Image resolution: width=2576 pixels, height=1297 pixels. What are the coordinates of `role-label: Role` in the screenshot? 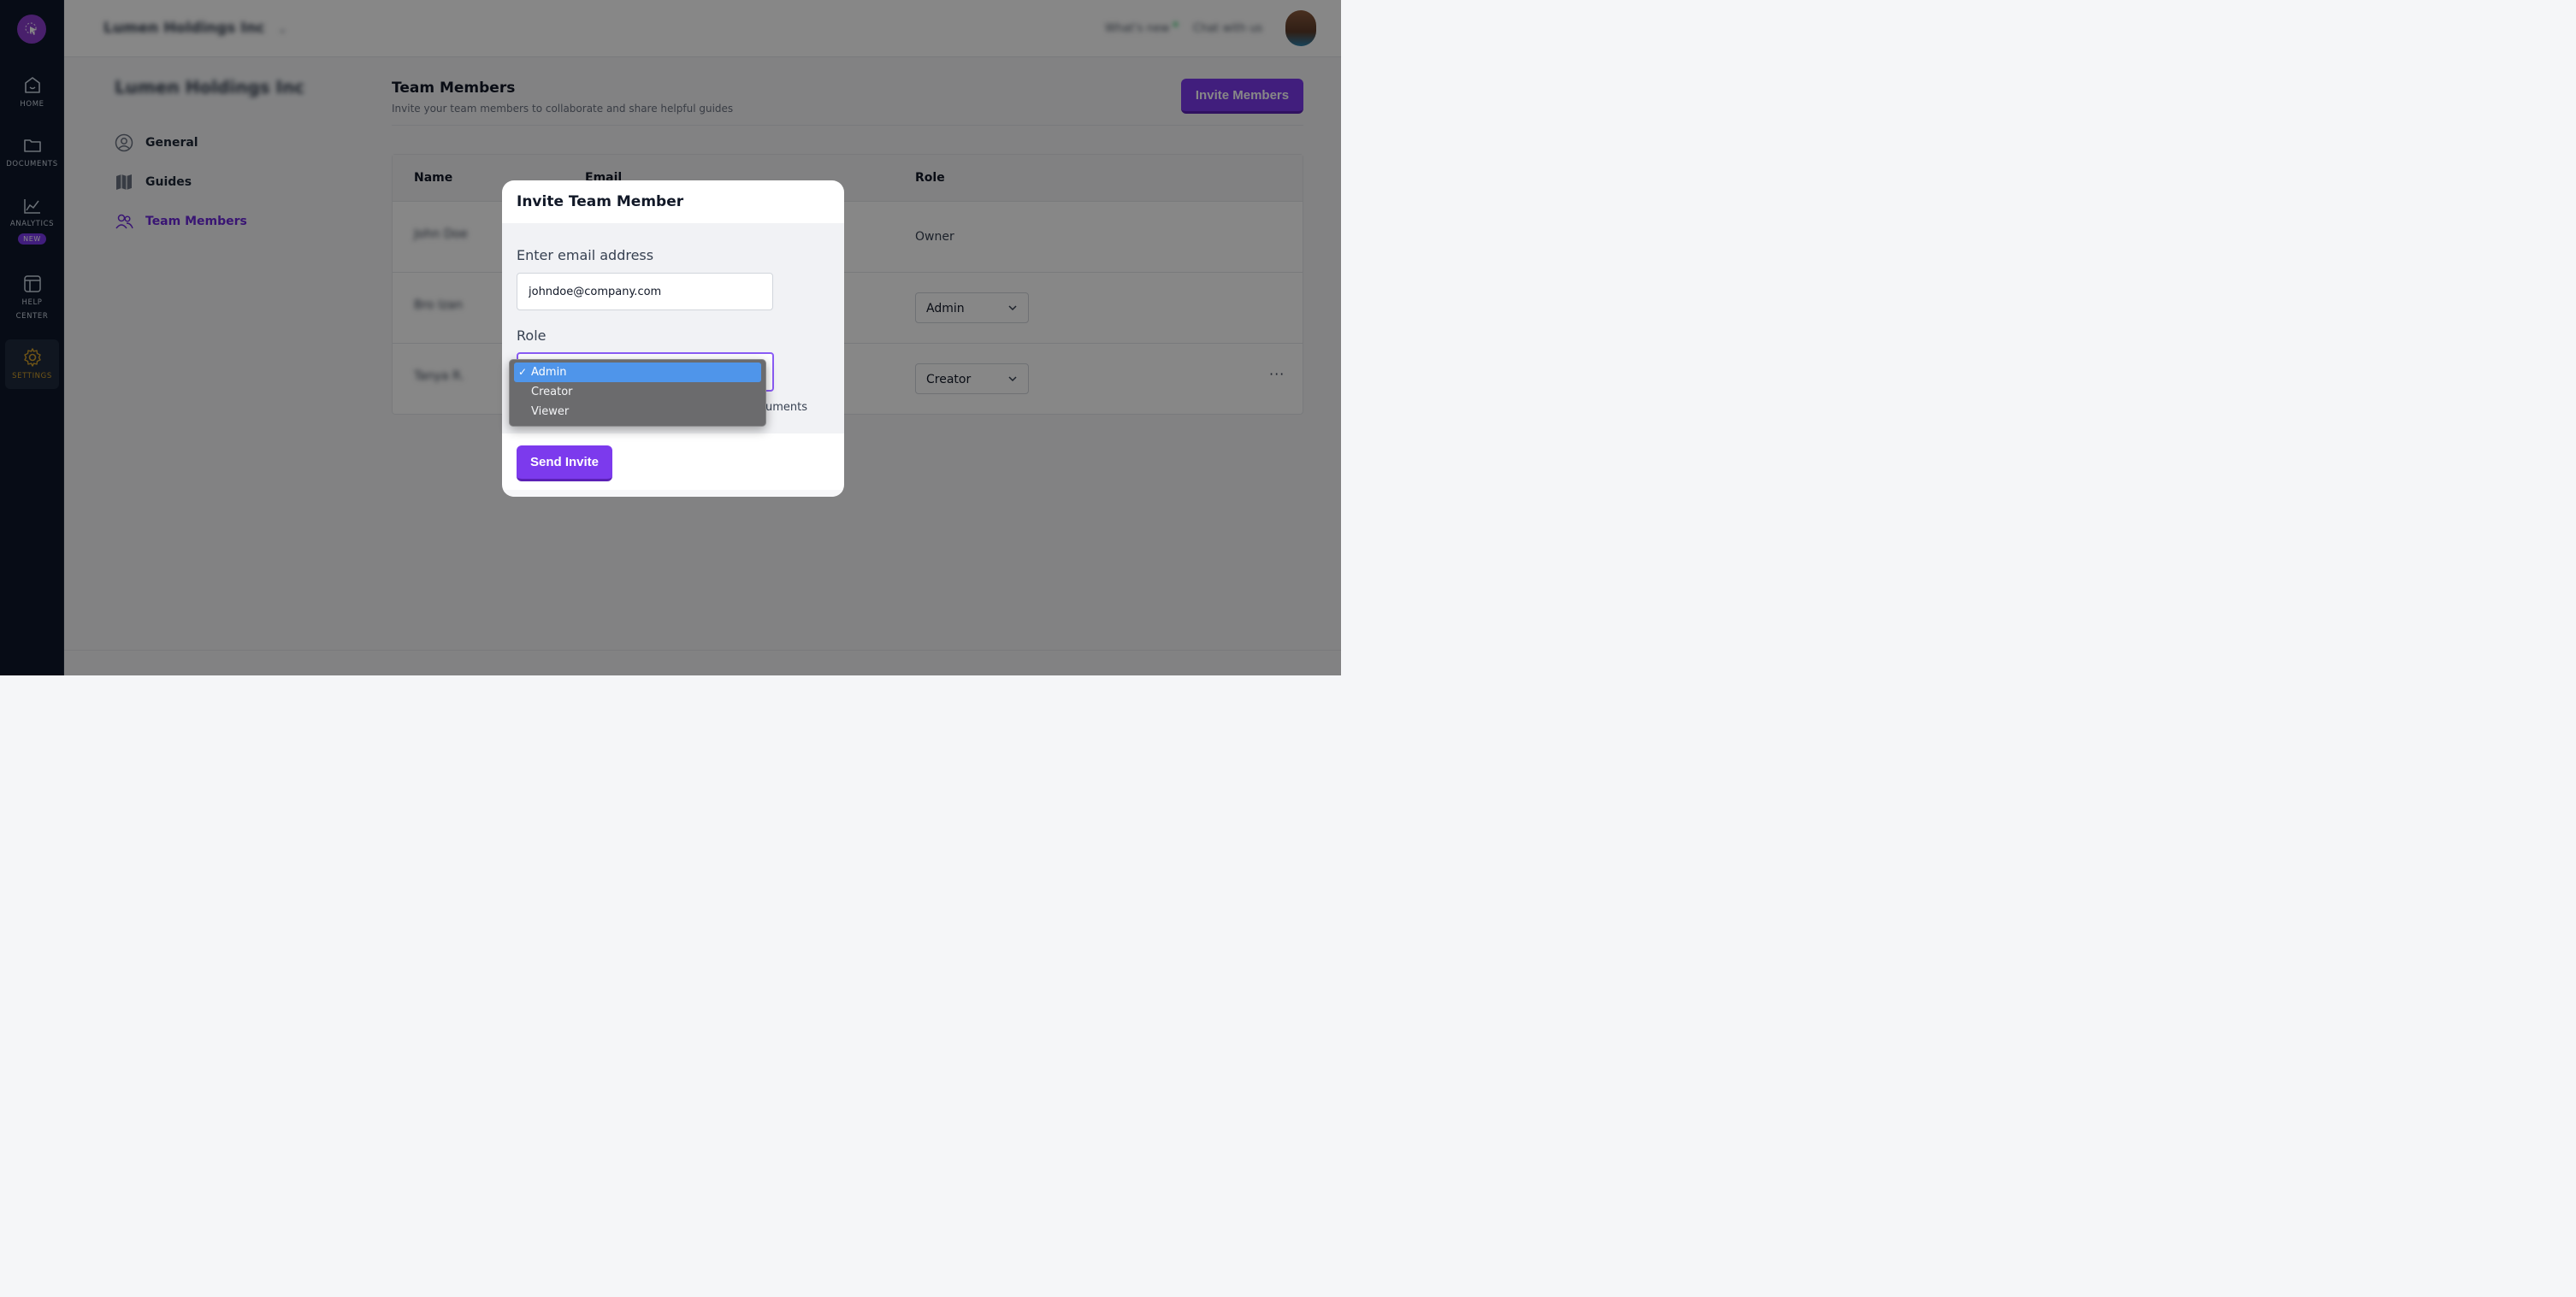 It's located at (532, 335).